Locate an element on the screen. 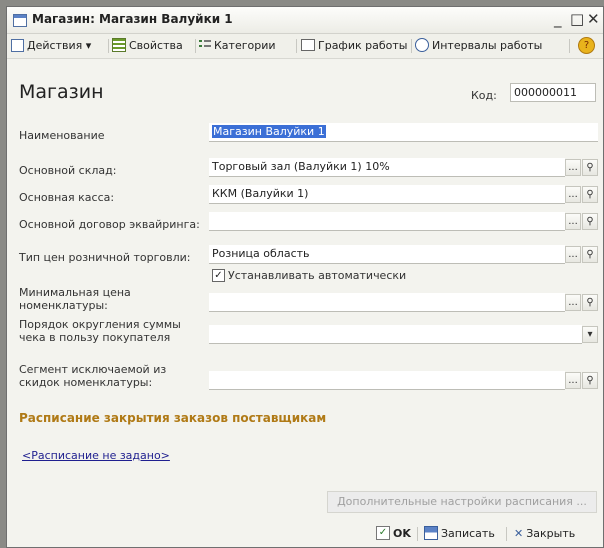 This screenshot has height=548, width=604. actions-icon is located at coordinates (17, 45).